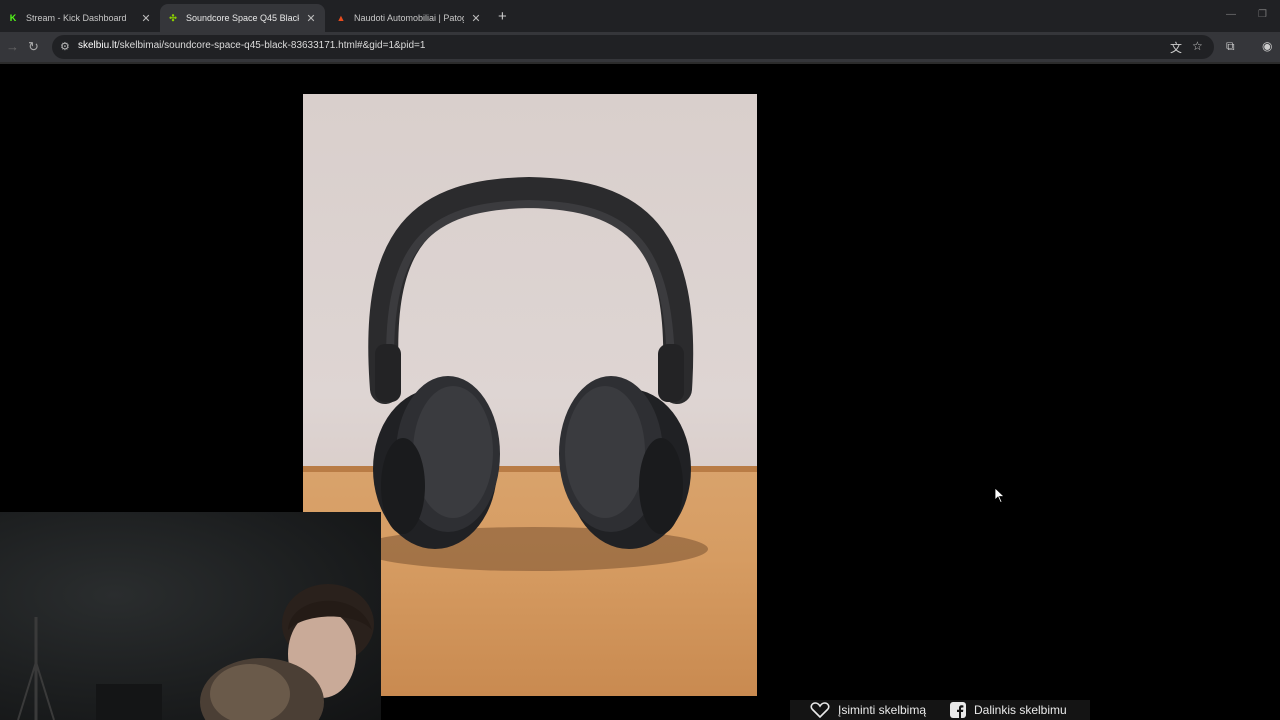 Image resolution: width=1280 pixels, height=720 pixels. I want to click on bookmark-star-icon: ☆, so click(1197, 46).